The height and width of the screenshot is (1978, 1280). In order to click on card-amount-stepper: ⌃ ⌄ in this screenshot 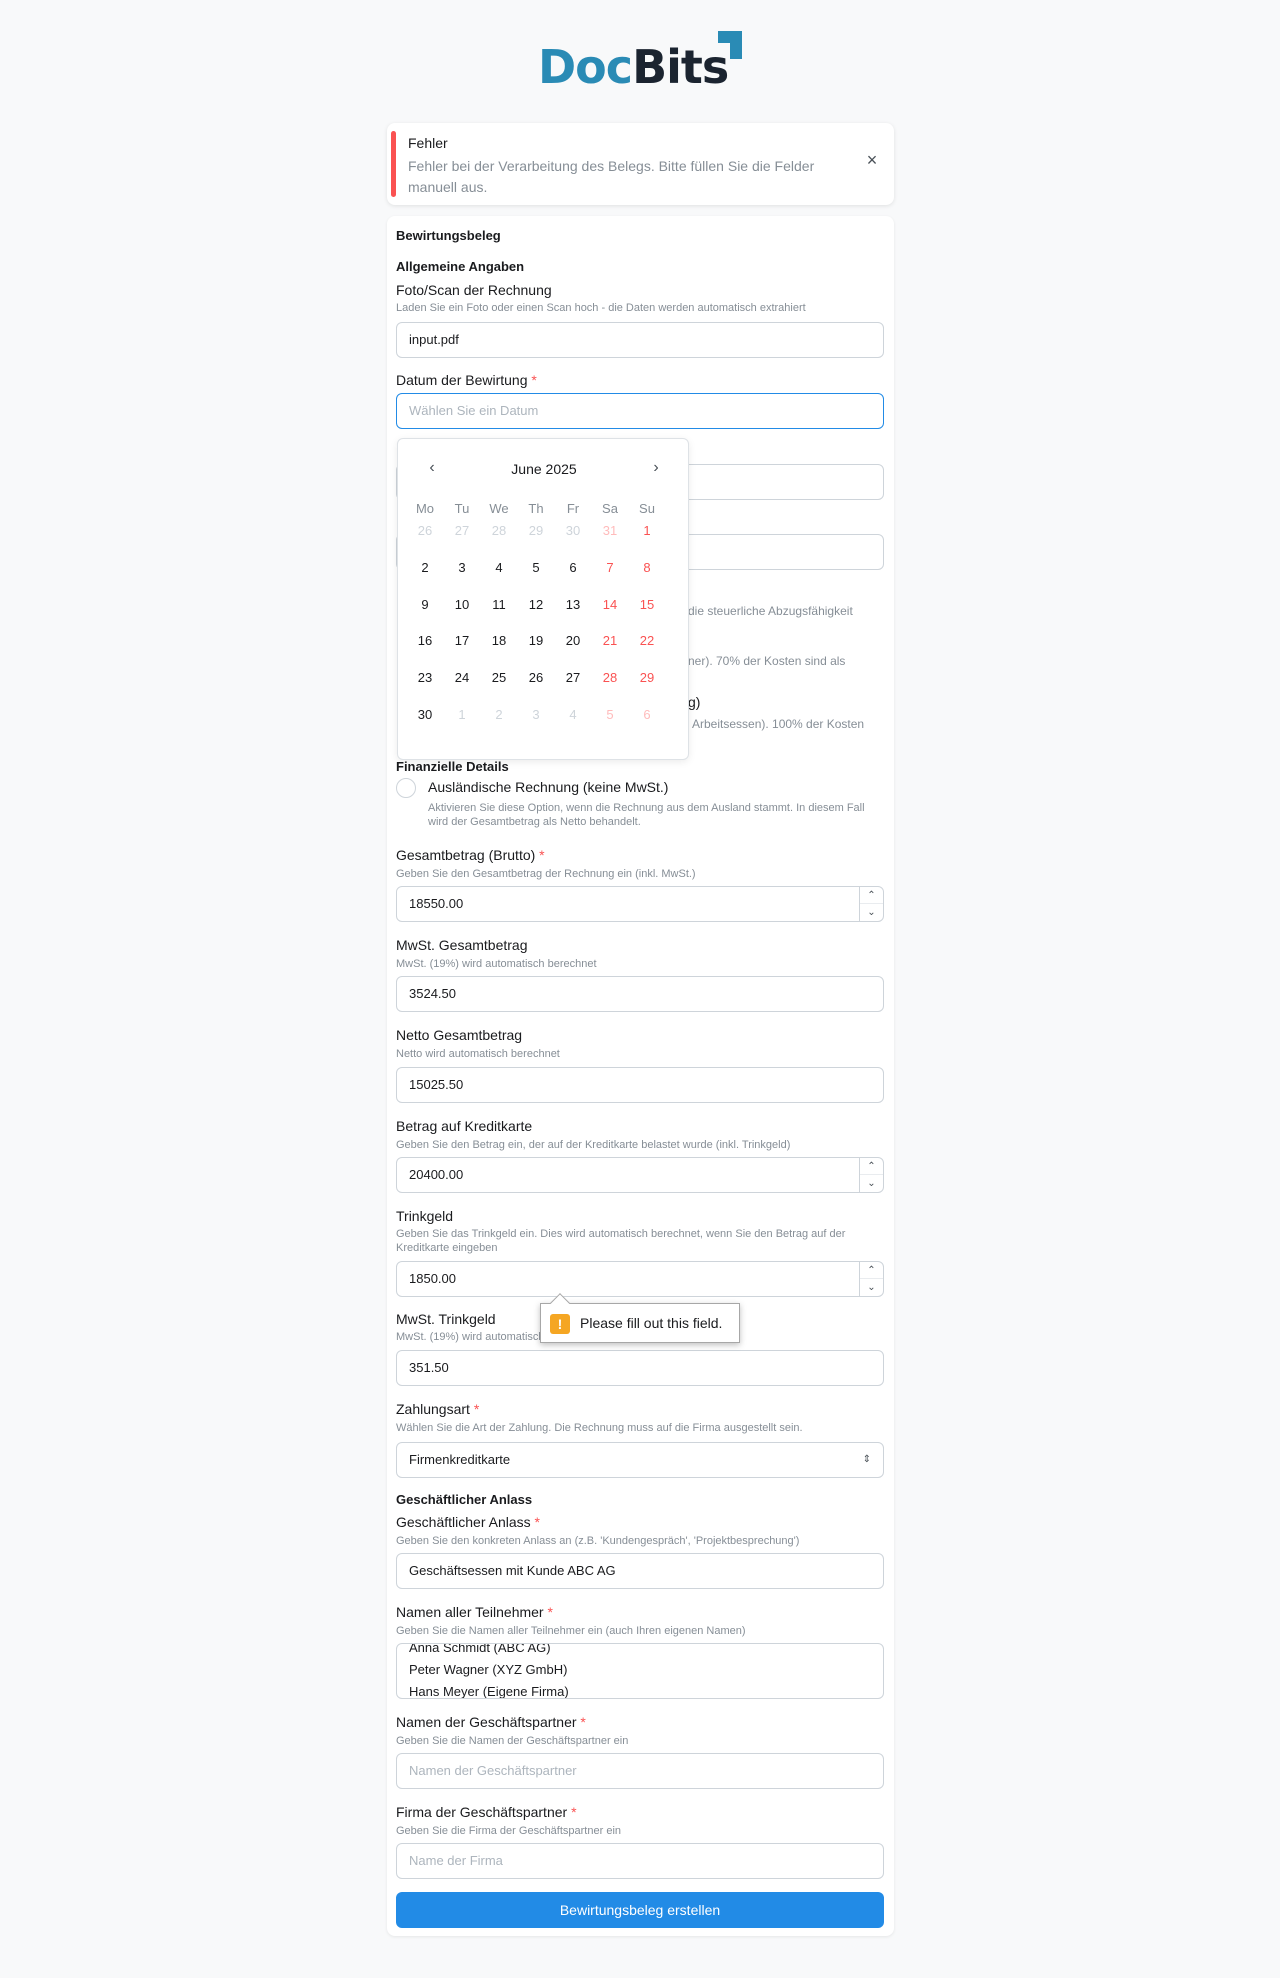, I will do `click(871, 1175)`.